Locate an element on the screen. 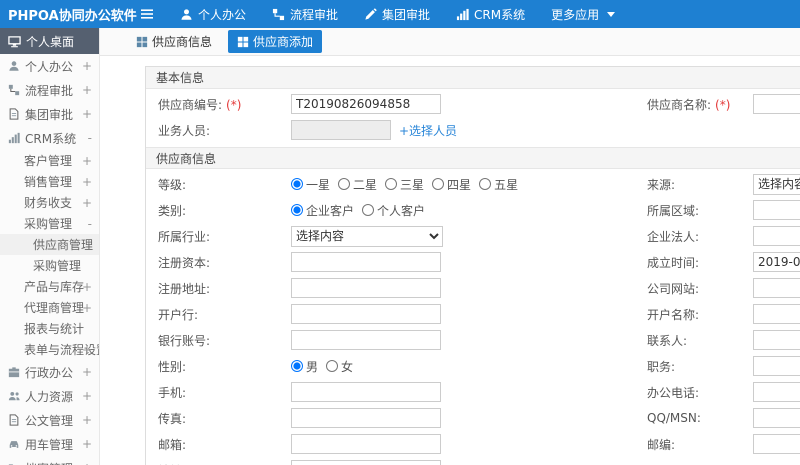 The image size is (800, 465). radio-option: 男 is located at coordinates (304, 366).